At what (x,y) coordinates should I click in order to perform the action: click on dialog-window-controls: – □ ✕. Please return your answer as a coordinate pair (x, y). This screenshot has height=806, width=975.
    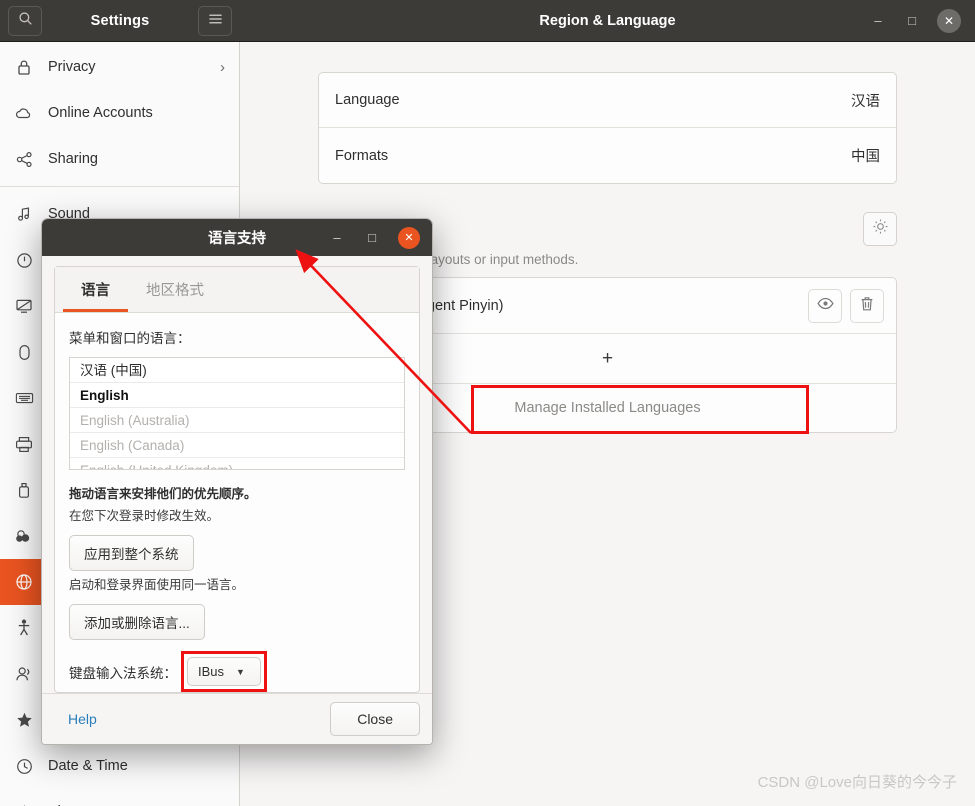
    Looking at the image, I should click on (380, 237).